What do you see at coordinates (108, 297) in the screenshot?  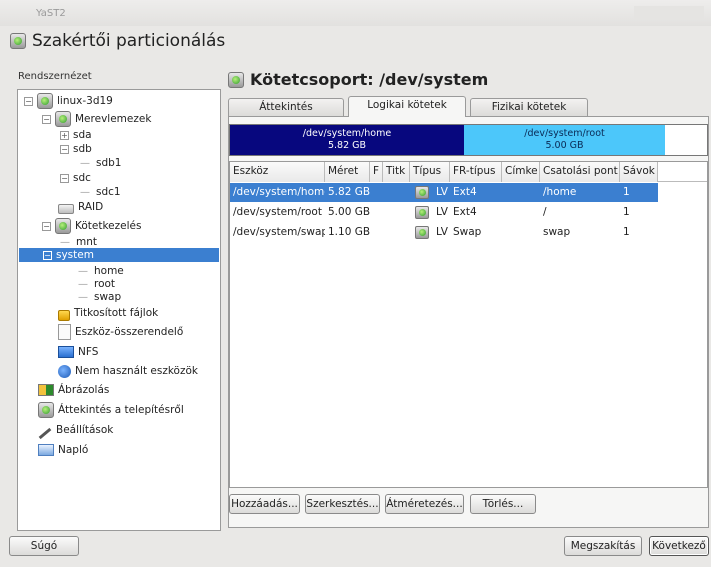 I see `tree-item-label: swap` at bounding box center [108, 297].